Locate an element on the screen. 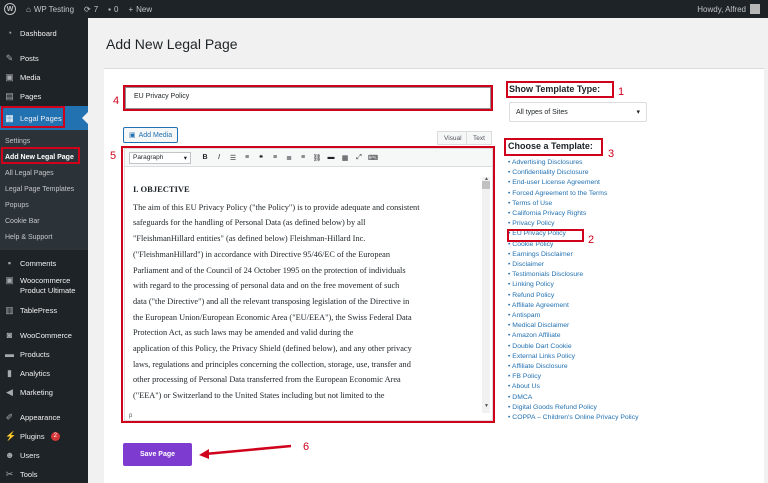 Image resolution: width=768 pixels, height=483 pixels. updates-link: ⟳ 7 is located at coordinates (91, 9).